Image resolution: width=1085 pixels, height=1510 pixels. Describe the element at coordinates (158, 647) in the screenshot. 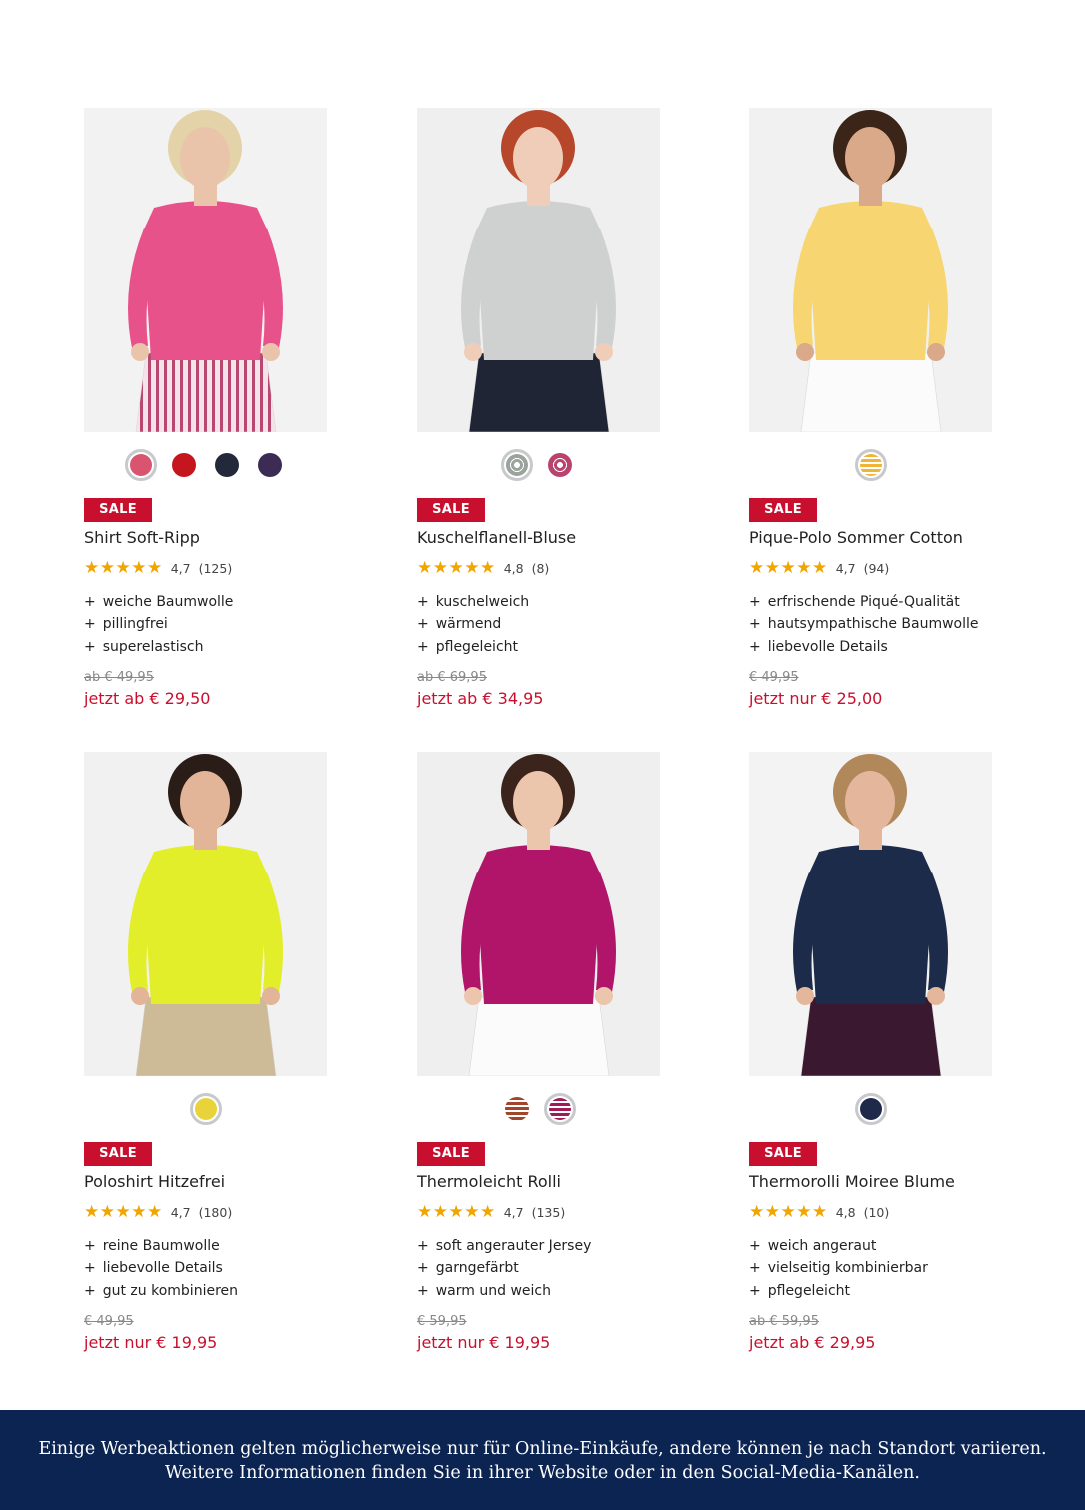

I see `feature-item: superelastisch` at that location.